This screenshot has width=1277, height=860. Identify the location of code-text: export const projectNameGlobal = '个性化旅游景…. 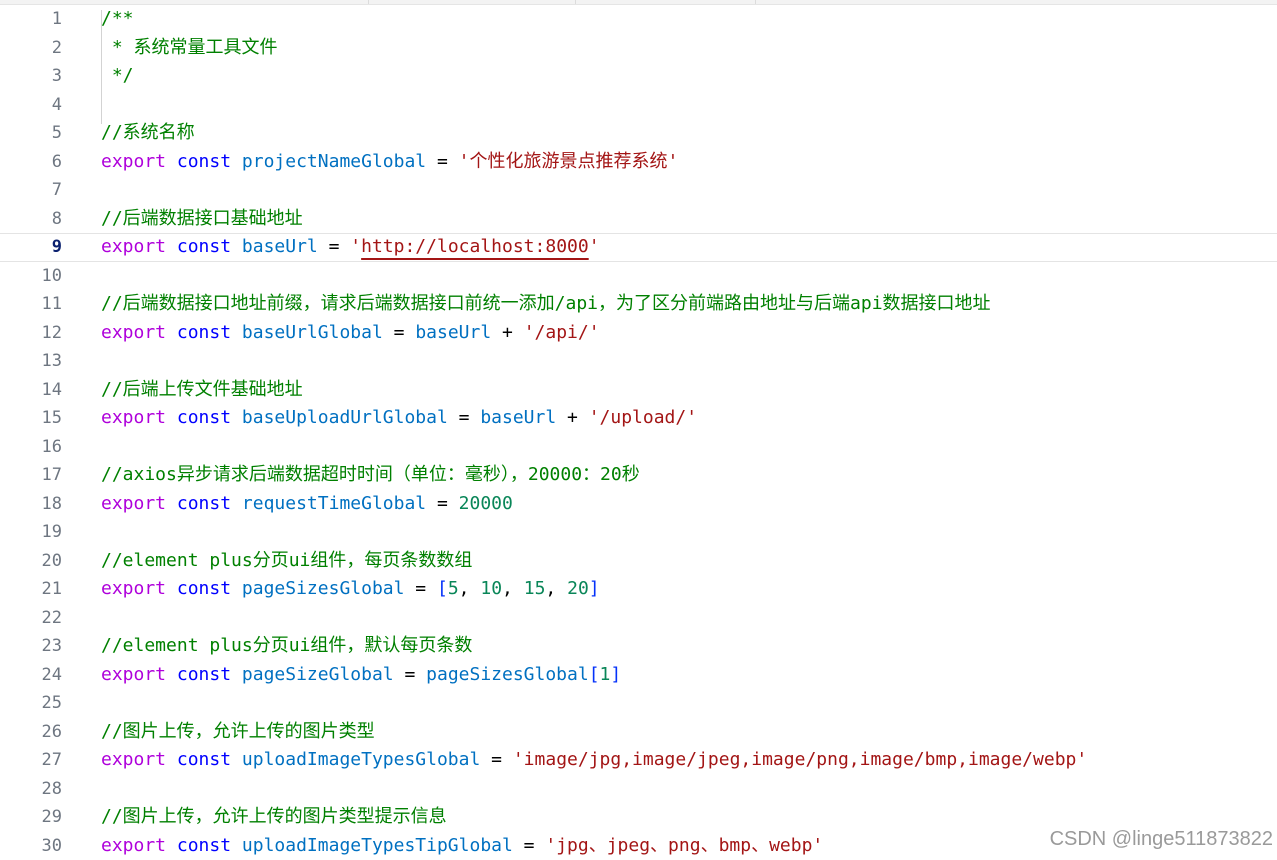
(389, 162).